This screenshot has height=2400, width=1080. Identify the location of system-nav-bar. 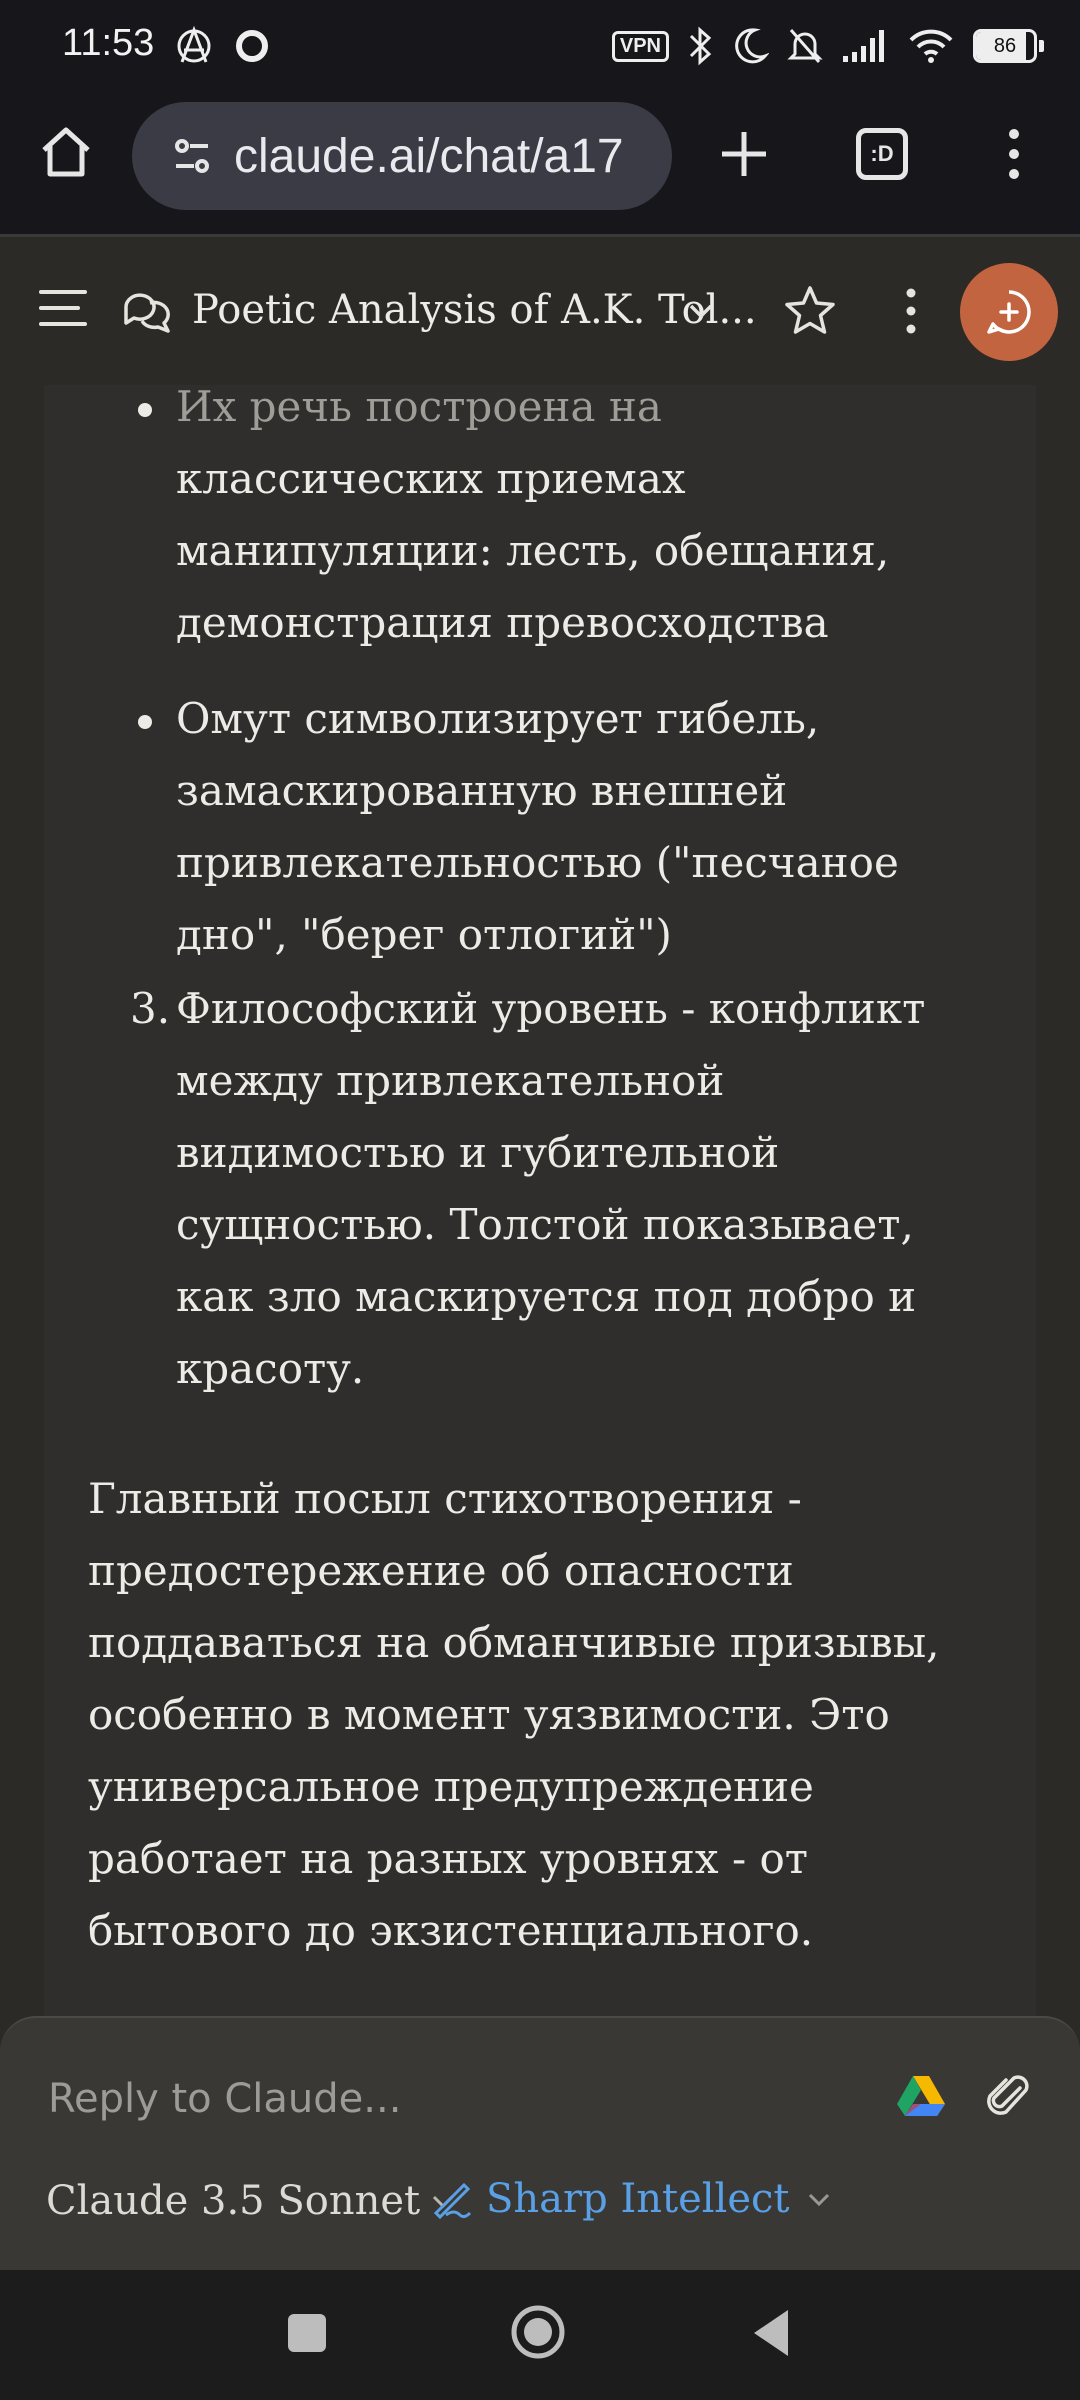
(540, 2335).